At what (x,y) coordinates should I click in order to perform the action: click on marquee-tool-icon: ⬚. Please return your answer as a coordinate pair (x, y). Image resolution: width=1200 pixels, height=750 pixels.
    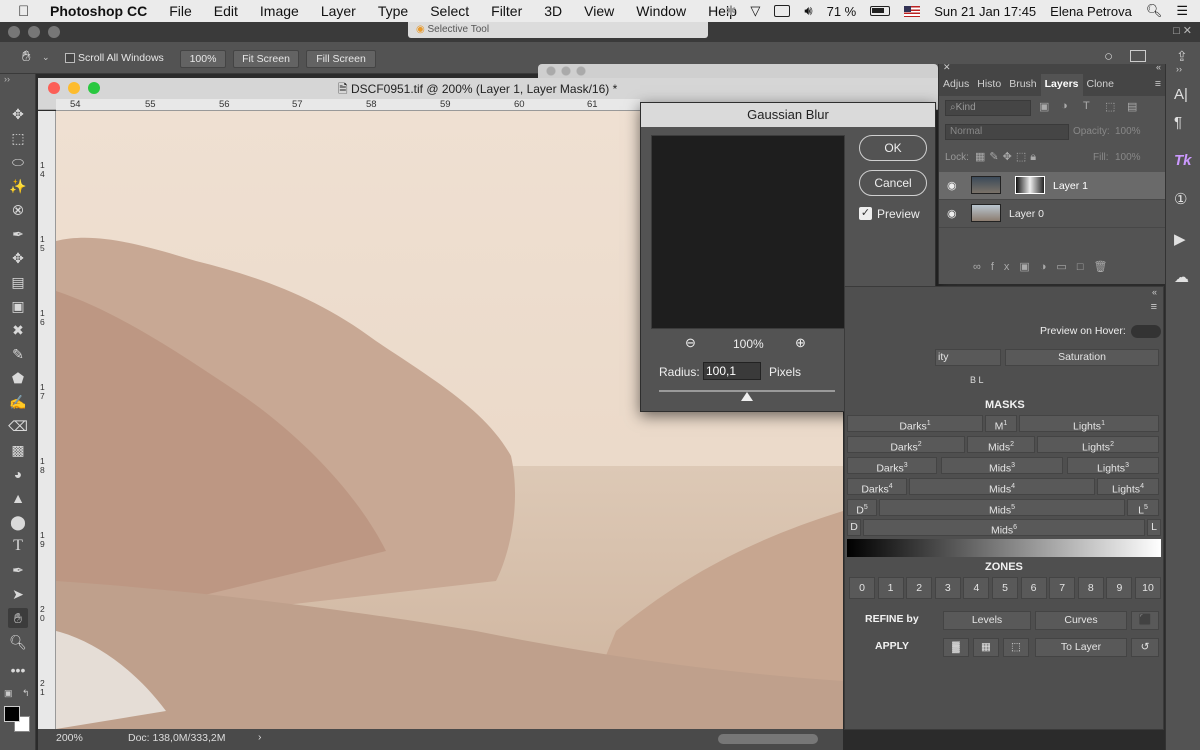
    Looking at the image, I should click on (18, 138).